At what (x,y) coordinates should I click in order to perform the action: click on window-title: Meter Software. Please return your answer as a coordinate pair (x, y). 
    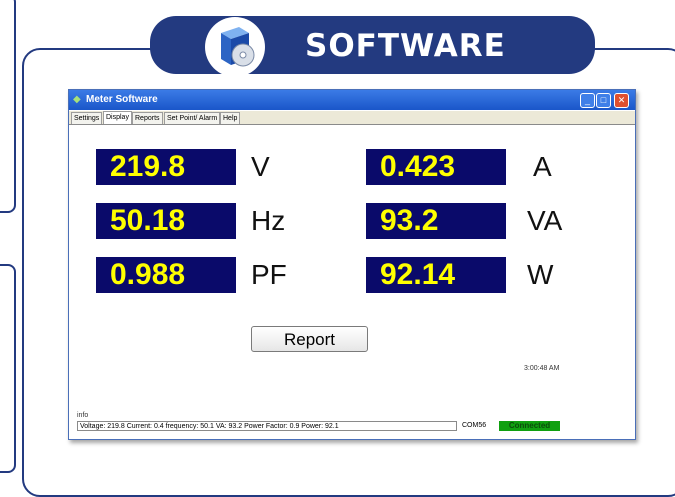
    Looking at the image, I should click on (122, 99).